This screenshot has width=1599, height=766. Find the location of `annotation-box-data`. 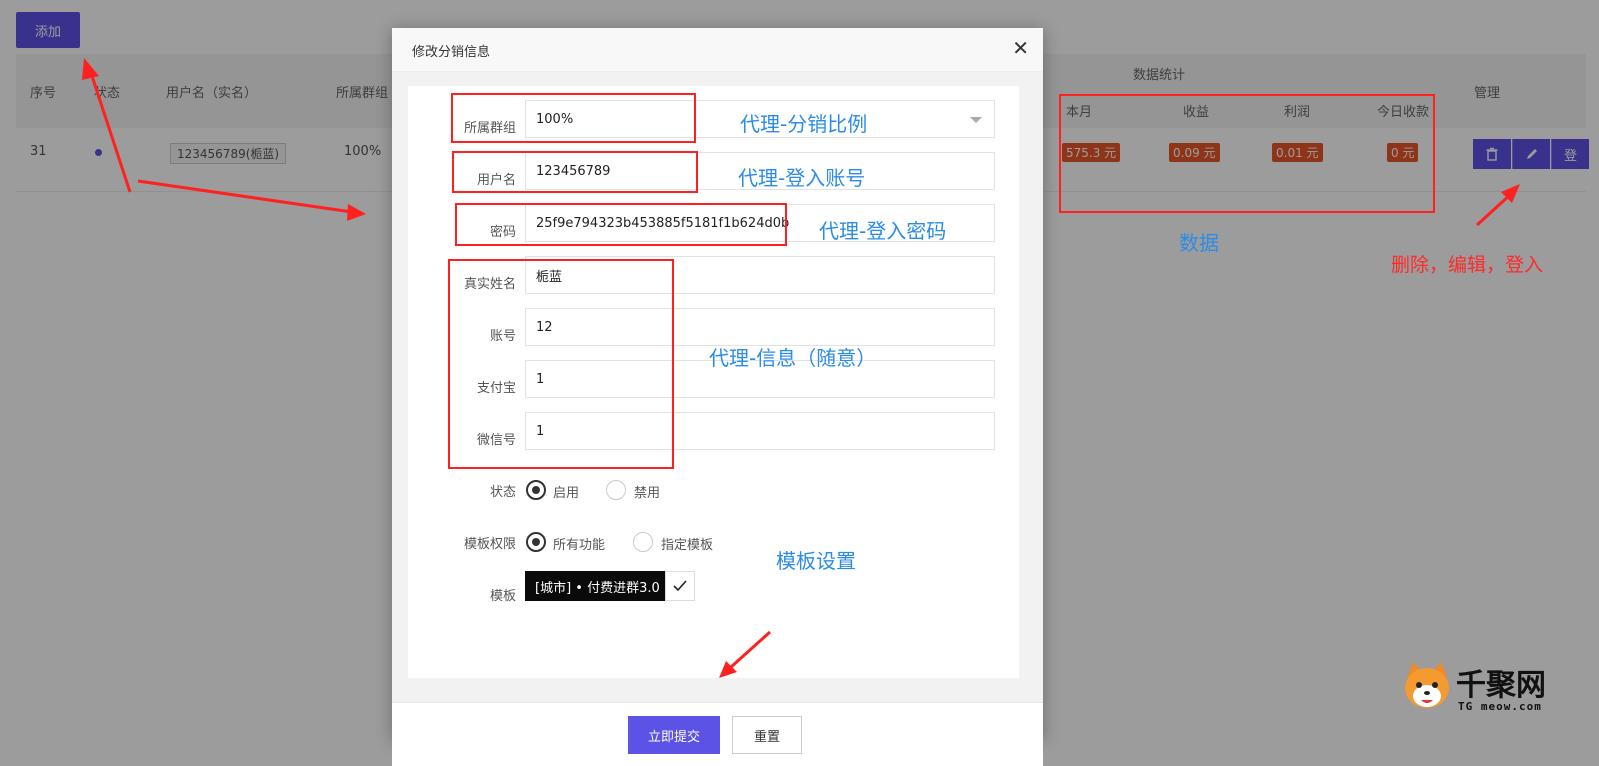

annotation-box-data is located at coordinates (1247, 153).